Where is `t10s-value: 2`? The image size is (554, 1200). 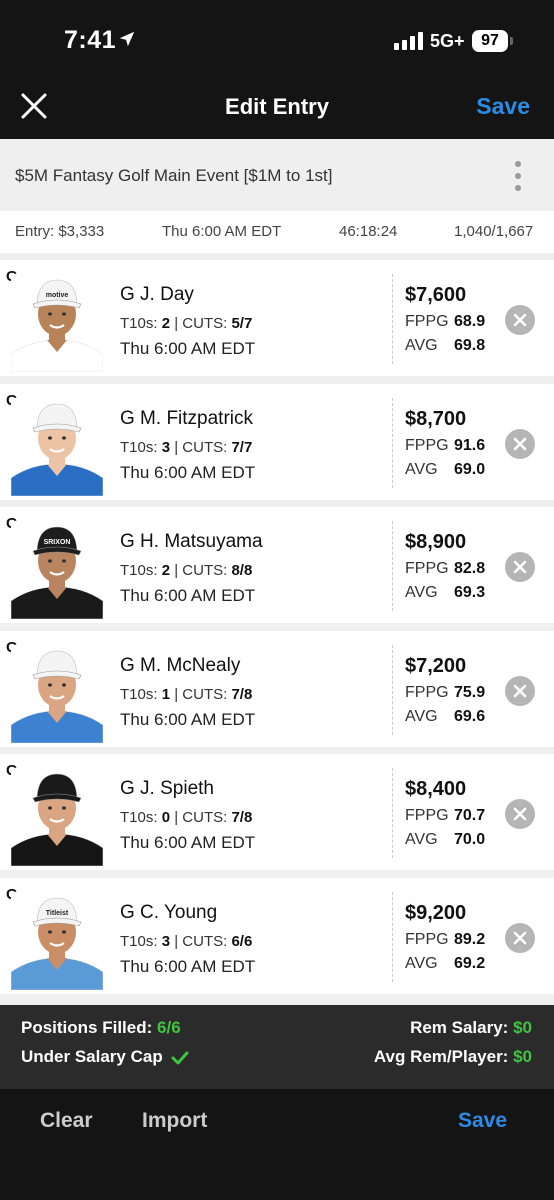
t10s-value: 2 is located at coordinates (166, 570).